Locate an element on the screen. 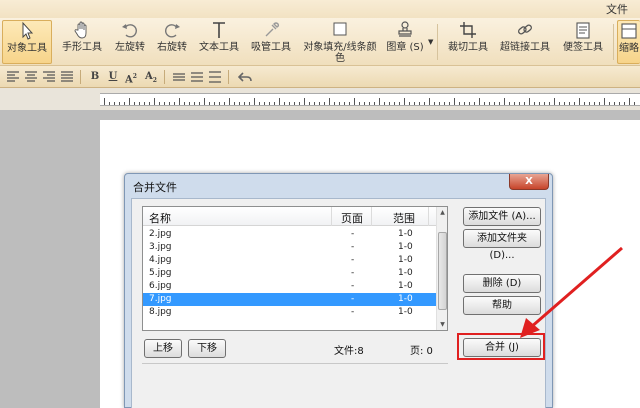 Image resolution: width=640 pixels, height=408 pixels. align-justify-icon is located at coordinates (67, 77).